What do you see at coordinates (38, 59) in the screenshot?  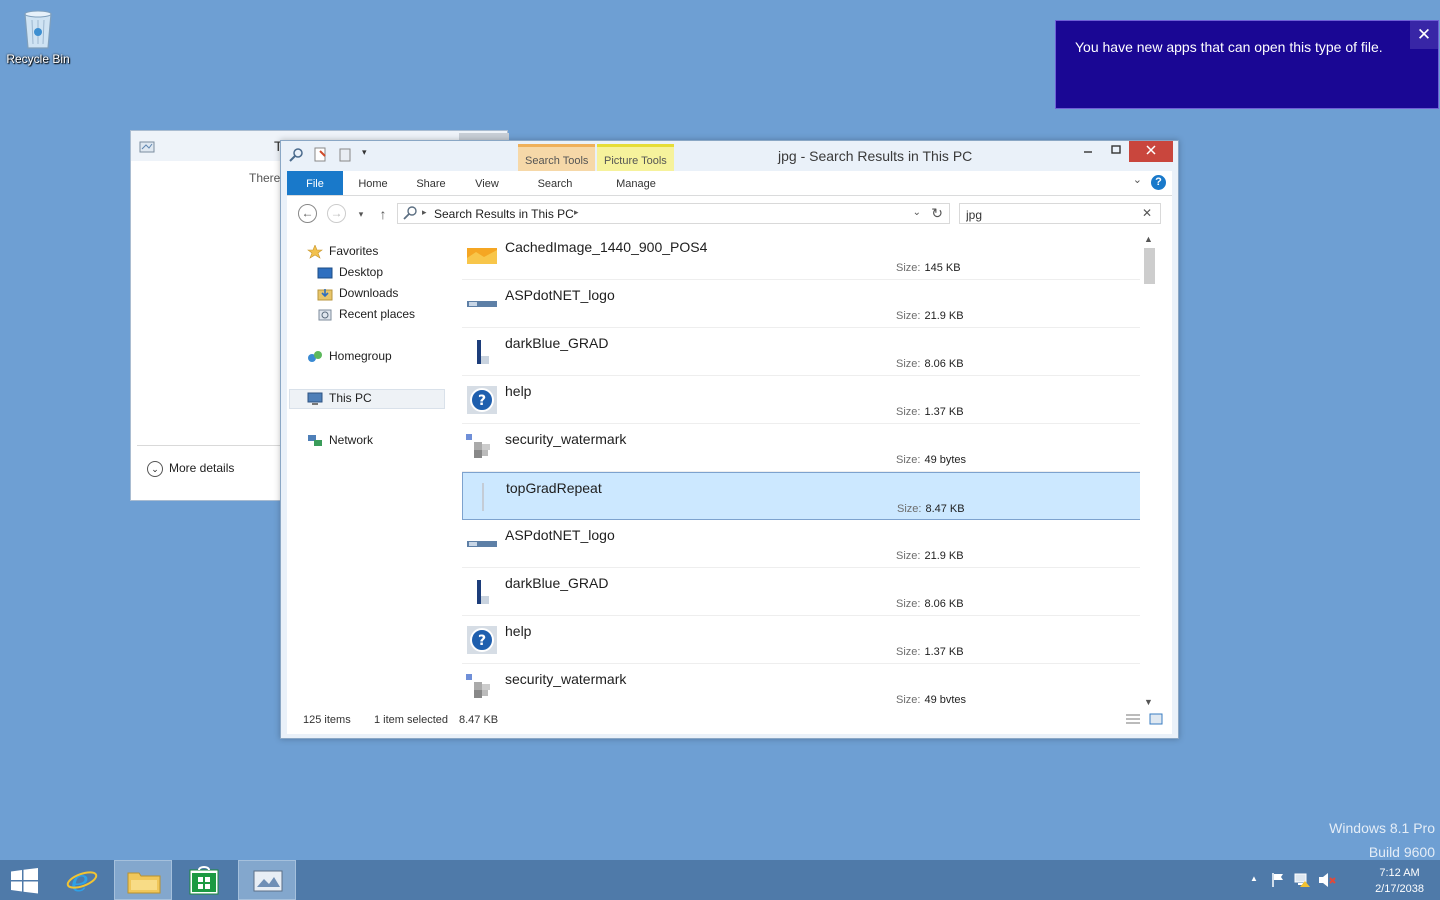 I see `recycle-bin-label: Recycle Bin` at bounding box center [38, 59].